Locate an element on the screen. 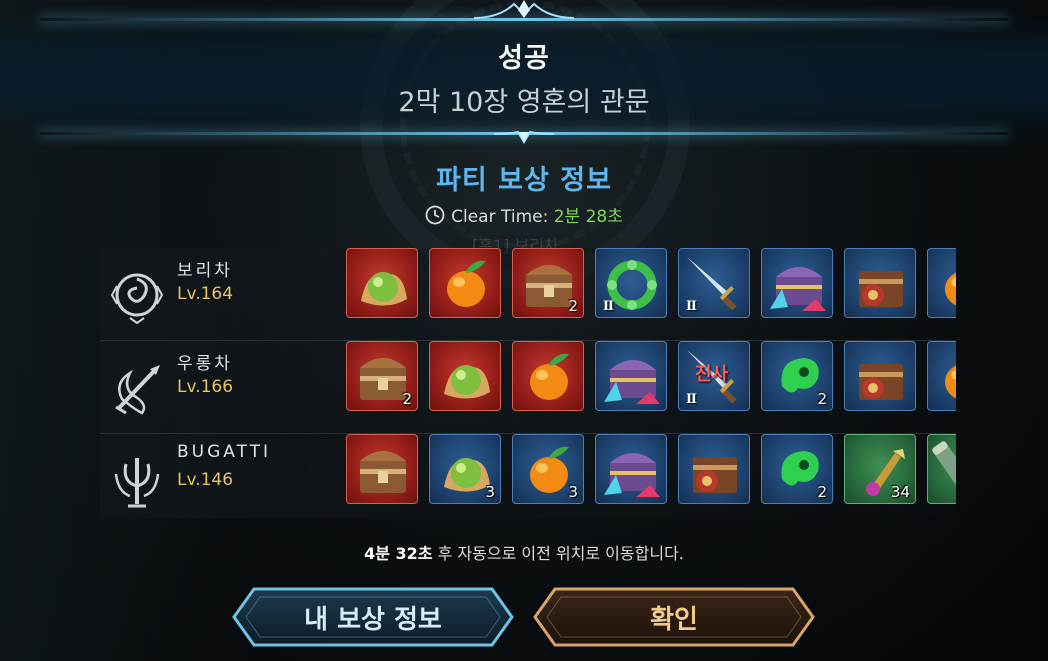  reward-item-slot: 진사 Ⅱ is located at coordinates (714, 376).